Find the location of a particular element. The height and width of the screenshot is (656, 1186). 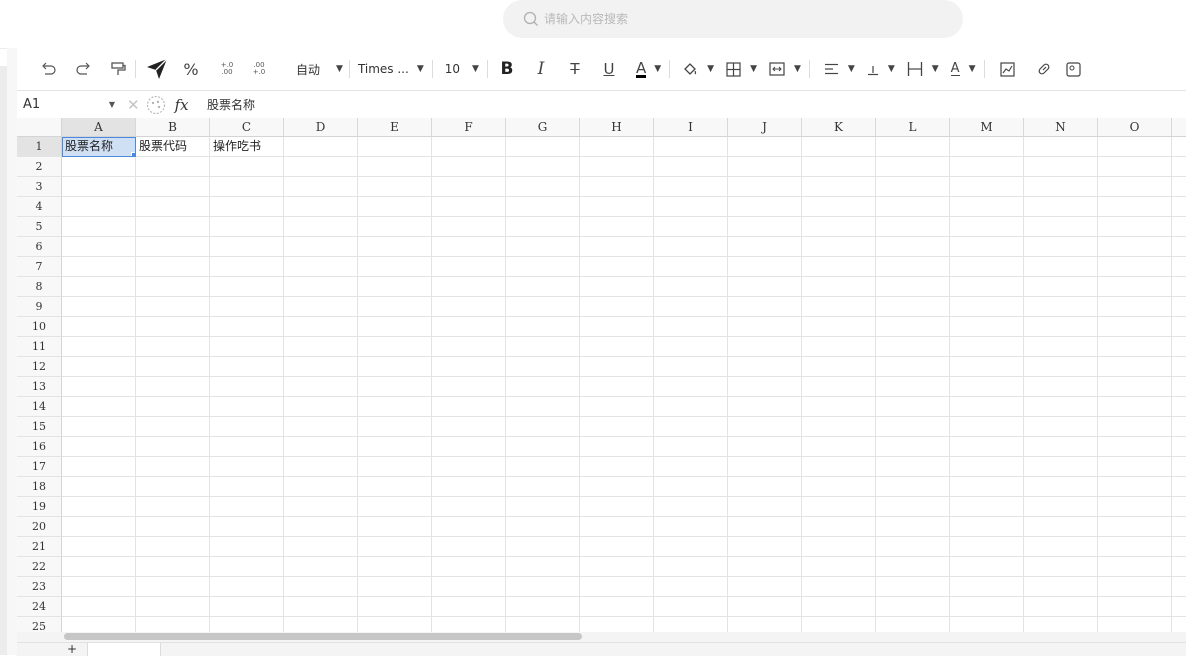

column-header: M is located at coordinates (987, 127).